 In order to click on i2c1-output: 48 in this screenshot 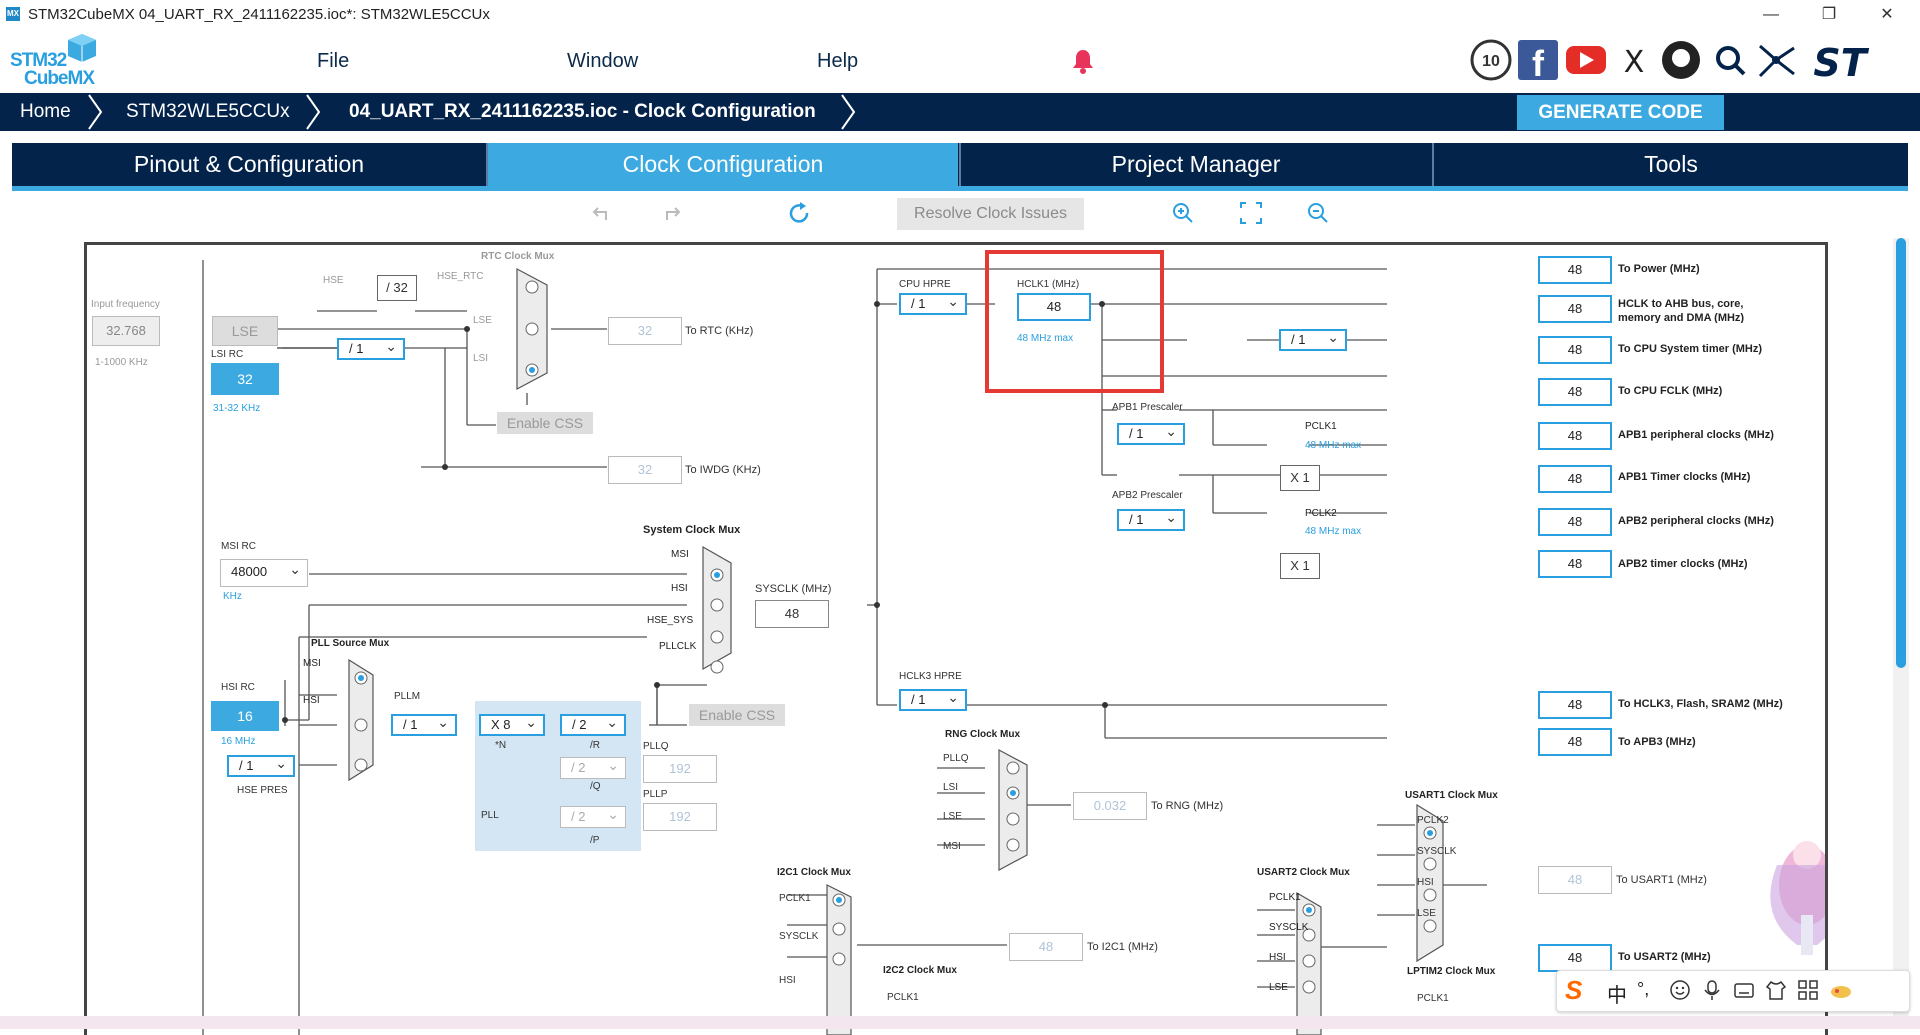, I will do `click(1046, 947)`.